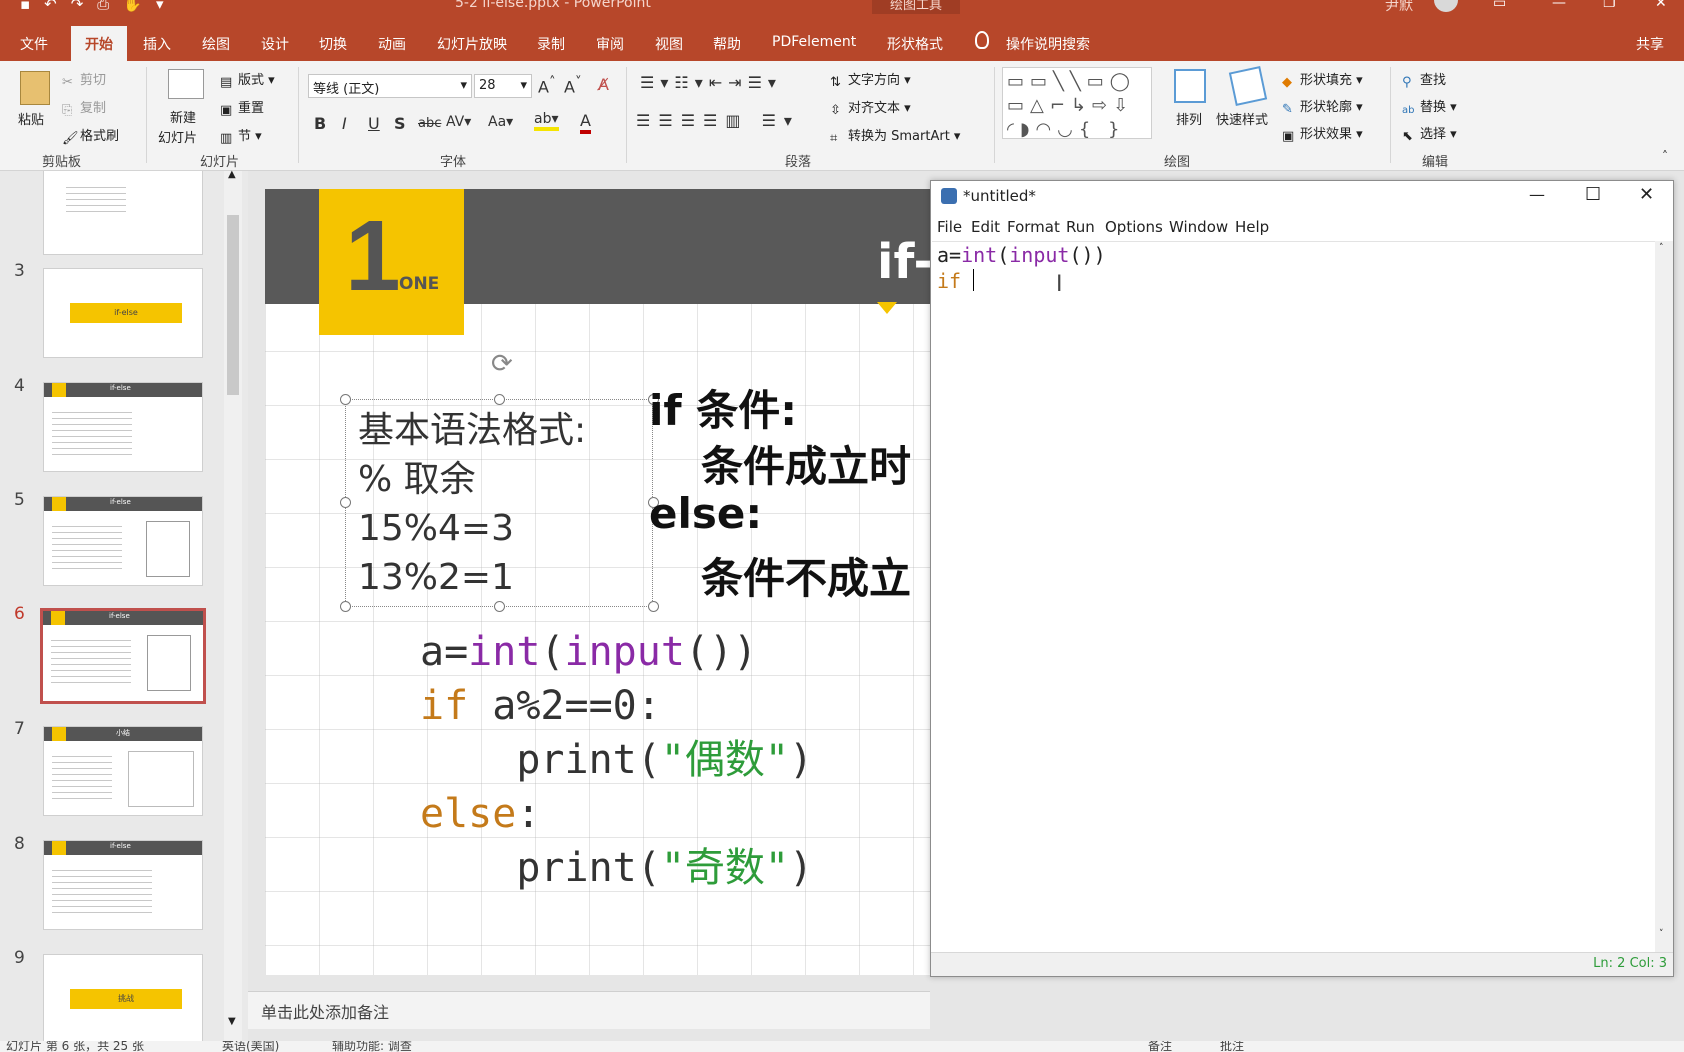 The image size is (1684, 1052). I want to click on tab-slideshow: 幻灯片放映, so click(472, 44).